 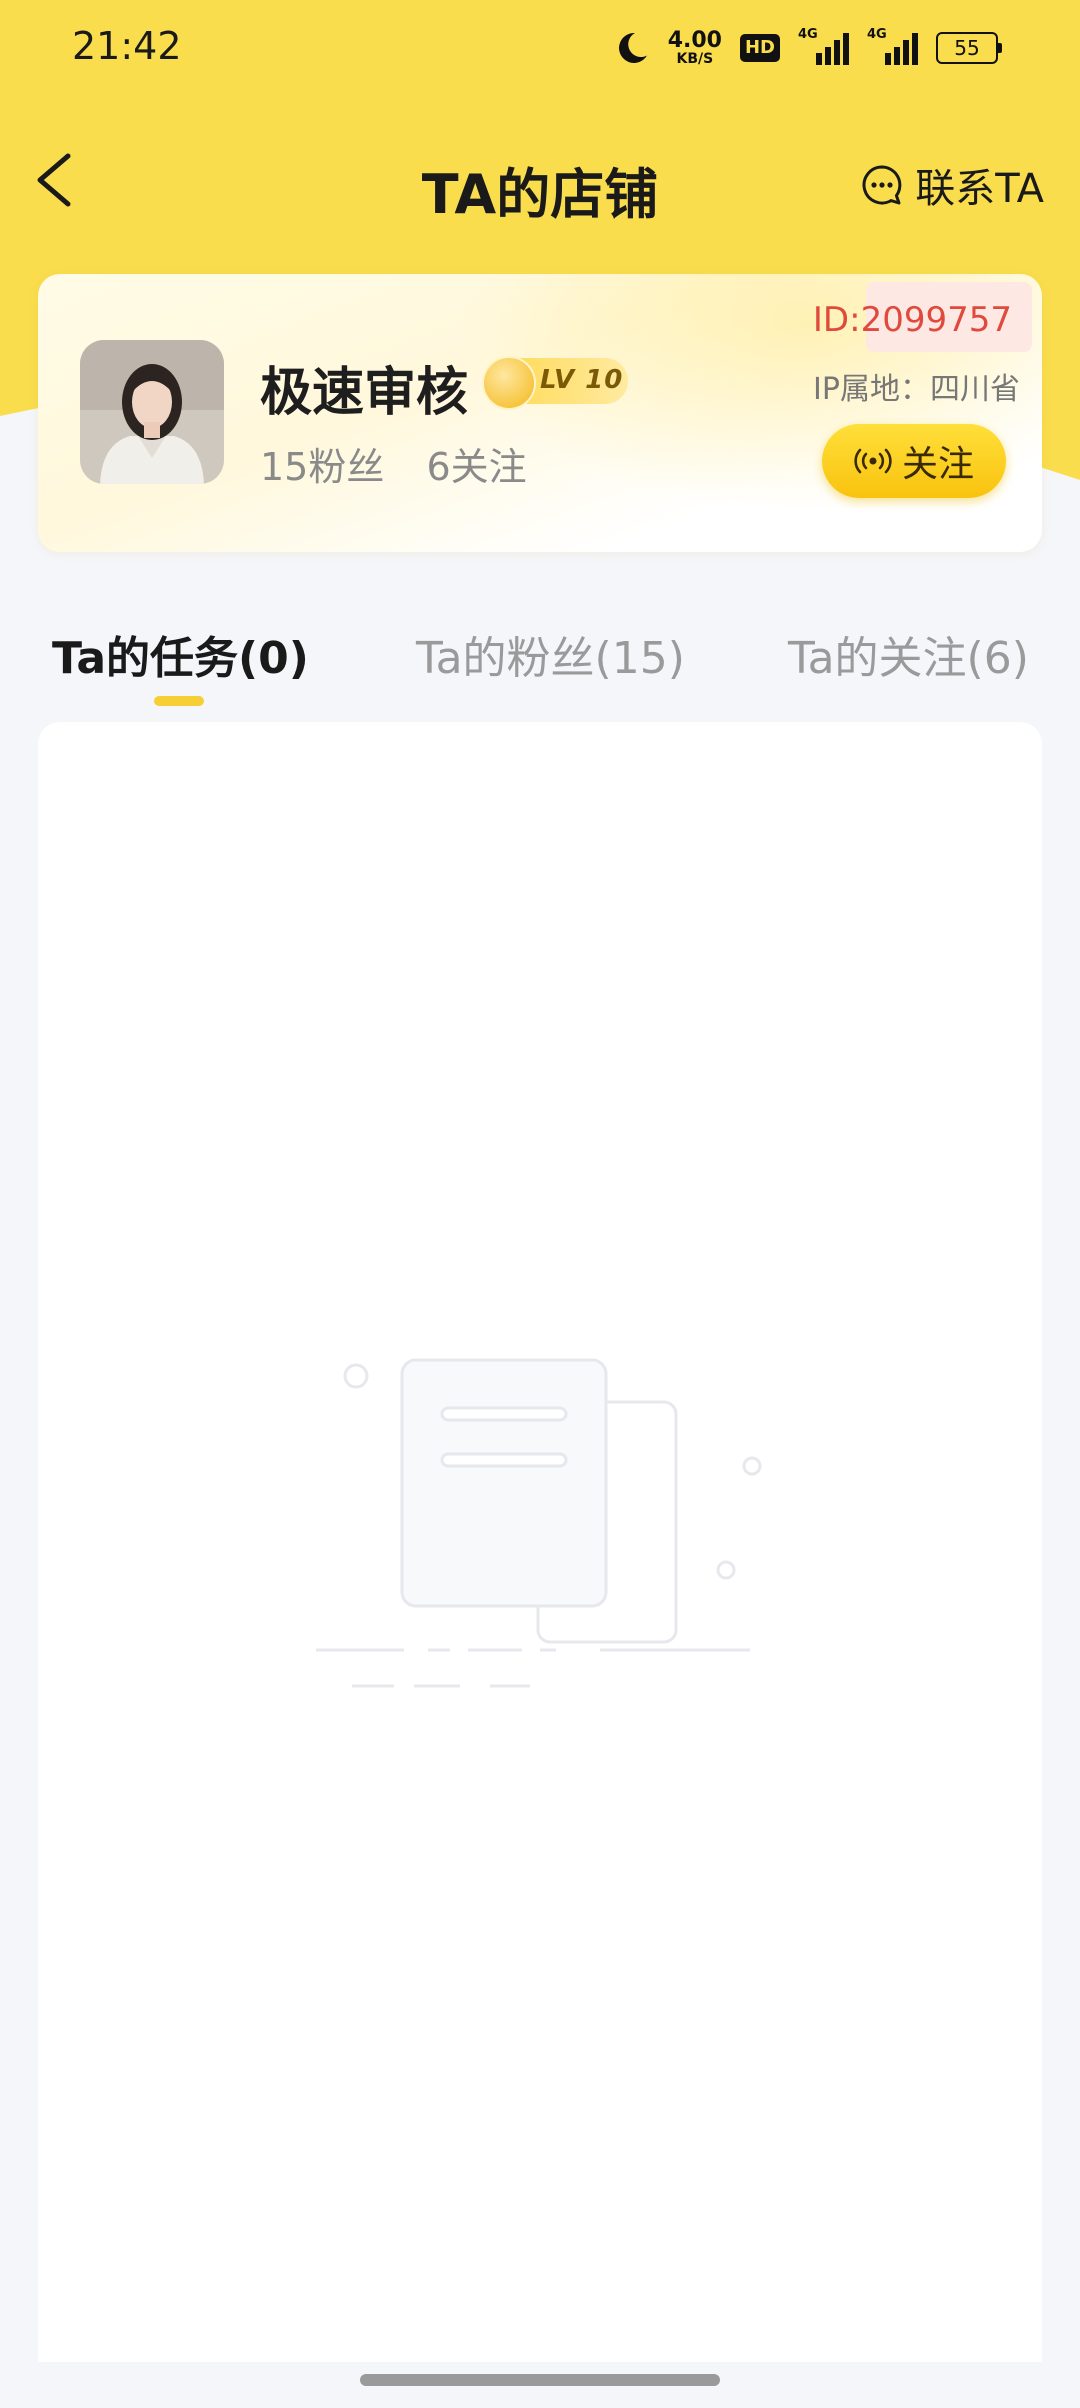 What do you see at coordinates (632, 47) in the screenshot?
I see `do-not-disturb-moon-icon` at bounding box center [632, 47].